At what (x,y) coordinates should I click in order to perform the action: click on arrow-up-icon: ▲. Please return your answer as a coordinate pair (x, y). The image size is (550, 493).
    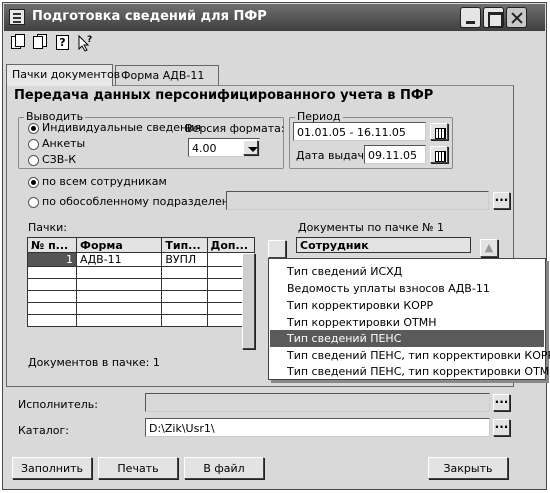
    Looking at the image, I should click on (489, 248).